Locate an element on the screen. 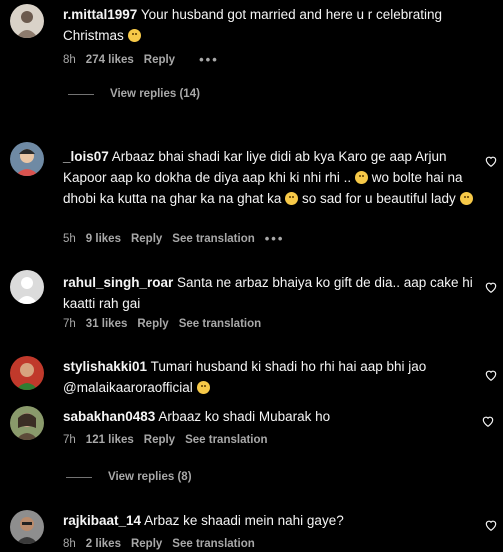  comment-username: sabakhan0483 is located at coordinates (109, 416).